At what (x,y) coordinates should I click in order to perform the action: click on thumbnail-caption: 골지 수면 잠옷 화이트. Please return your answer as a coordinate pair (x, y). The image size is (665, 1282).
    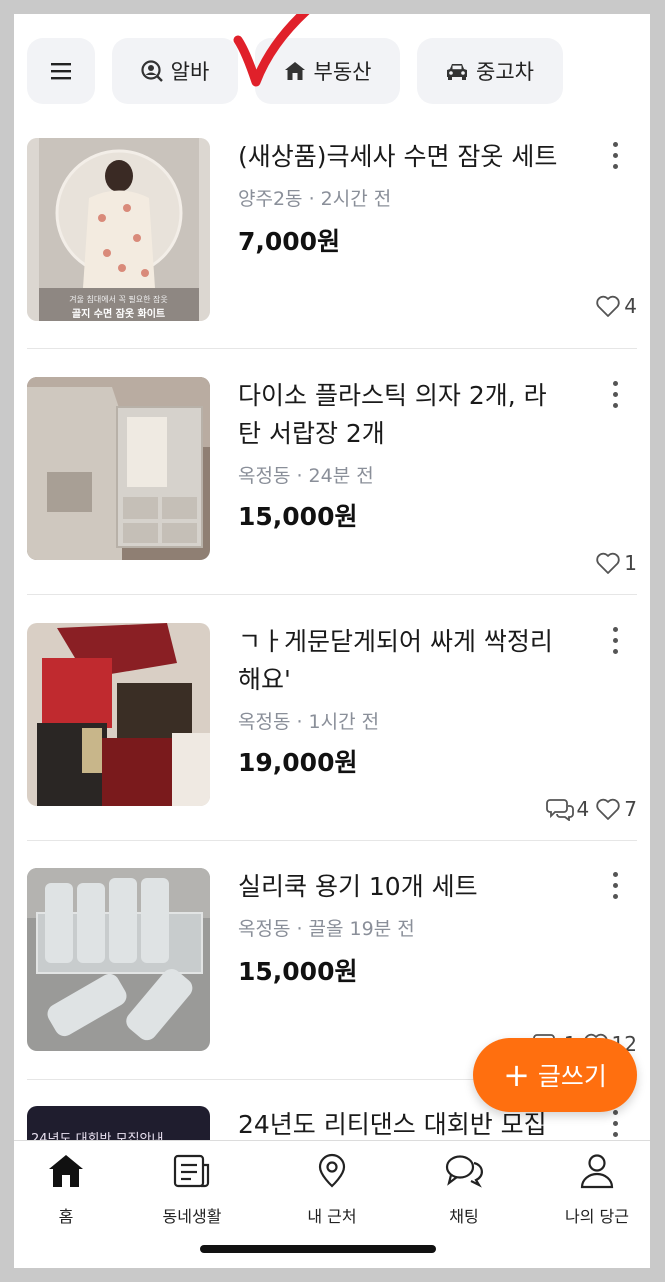
    Looking at the image, I should click on (118, 314).